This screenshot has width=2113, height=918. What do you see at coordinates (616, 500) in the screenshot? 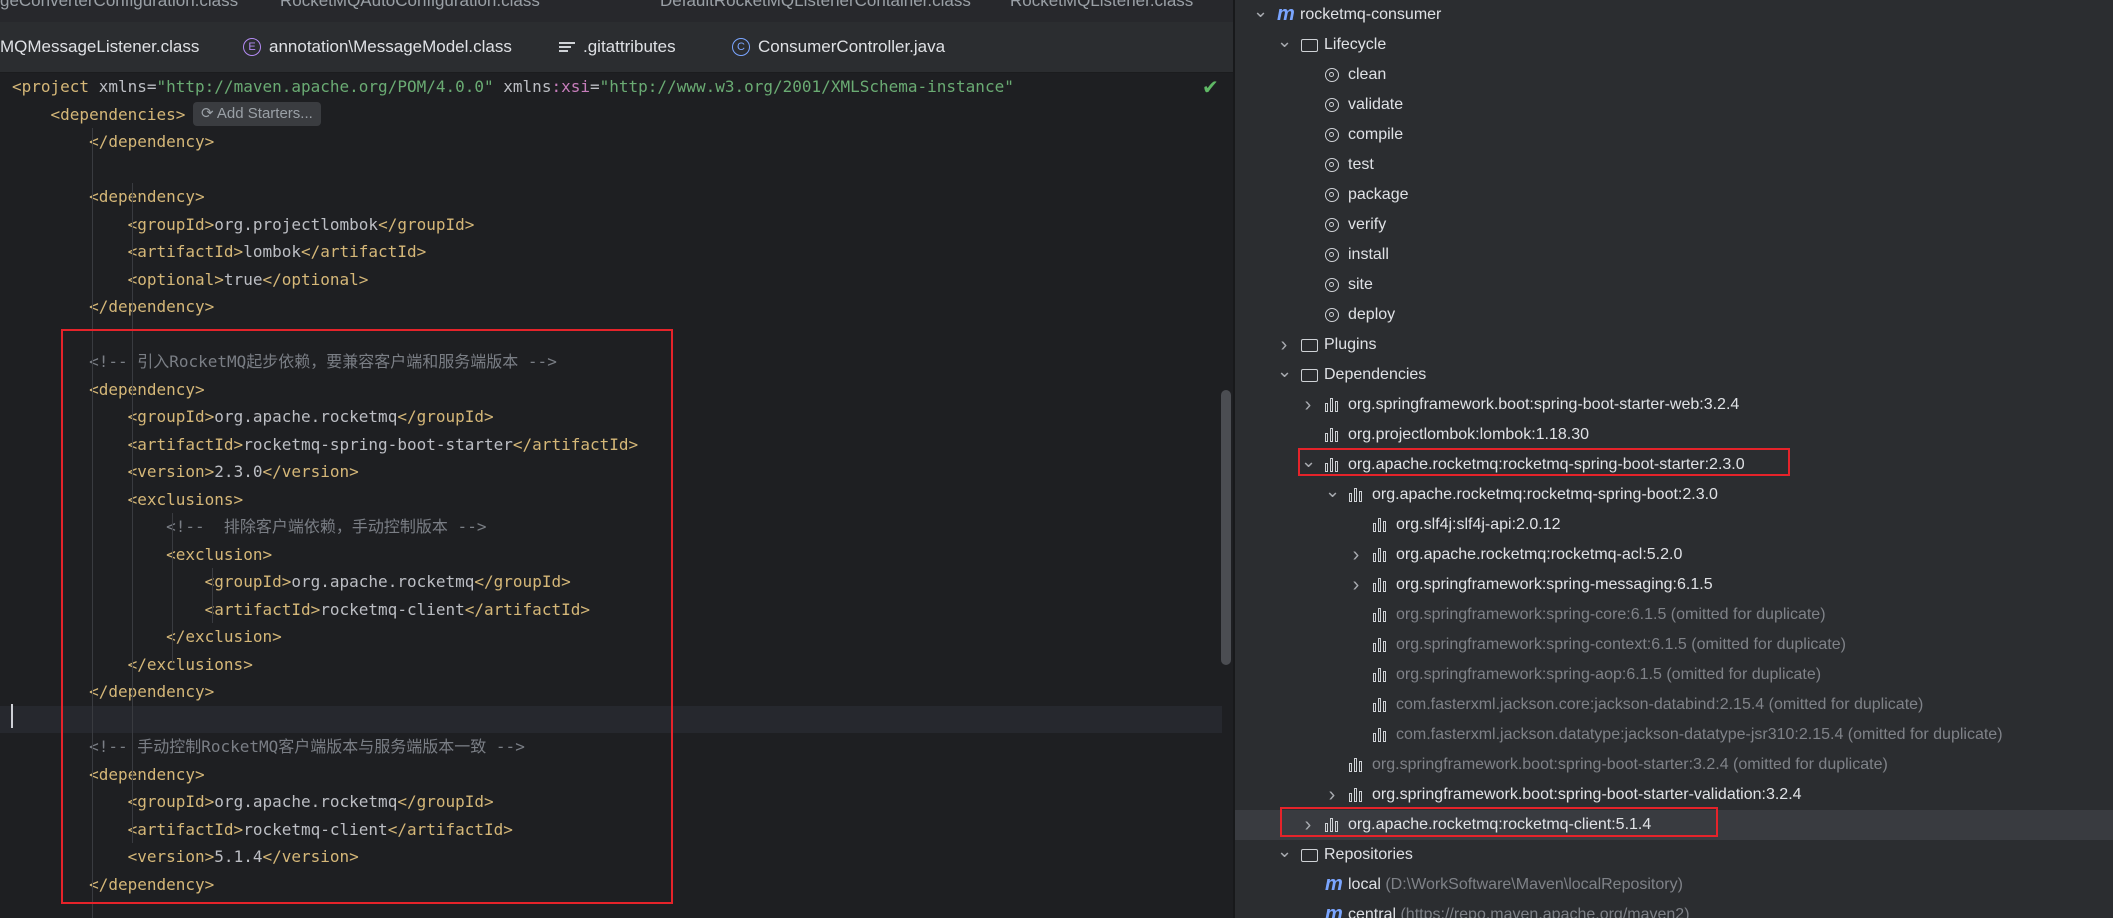
I see `code-line: <exclusions>` at bounding box center [616, 500].